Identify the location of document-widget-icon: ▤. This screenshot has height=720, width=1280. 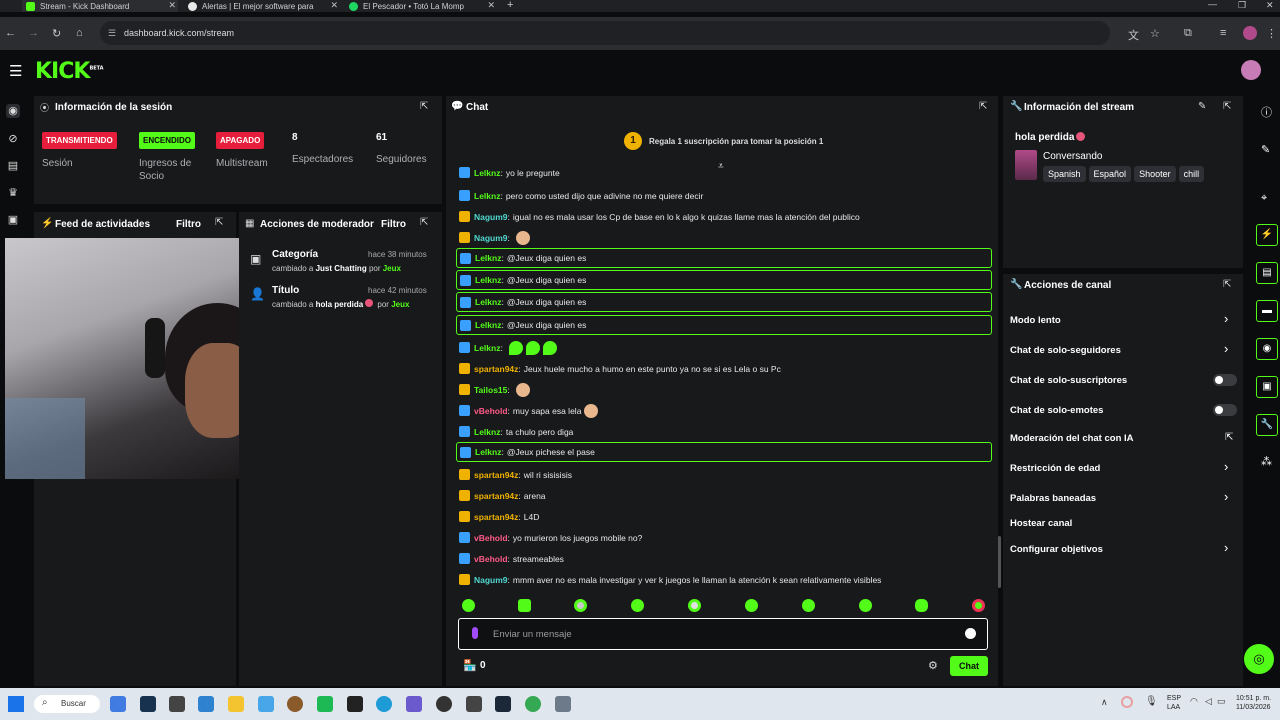
(1267, 273).